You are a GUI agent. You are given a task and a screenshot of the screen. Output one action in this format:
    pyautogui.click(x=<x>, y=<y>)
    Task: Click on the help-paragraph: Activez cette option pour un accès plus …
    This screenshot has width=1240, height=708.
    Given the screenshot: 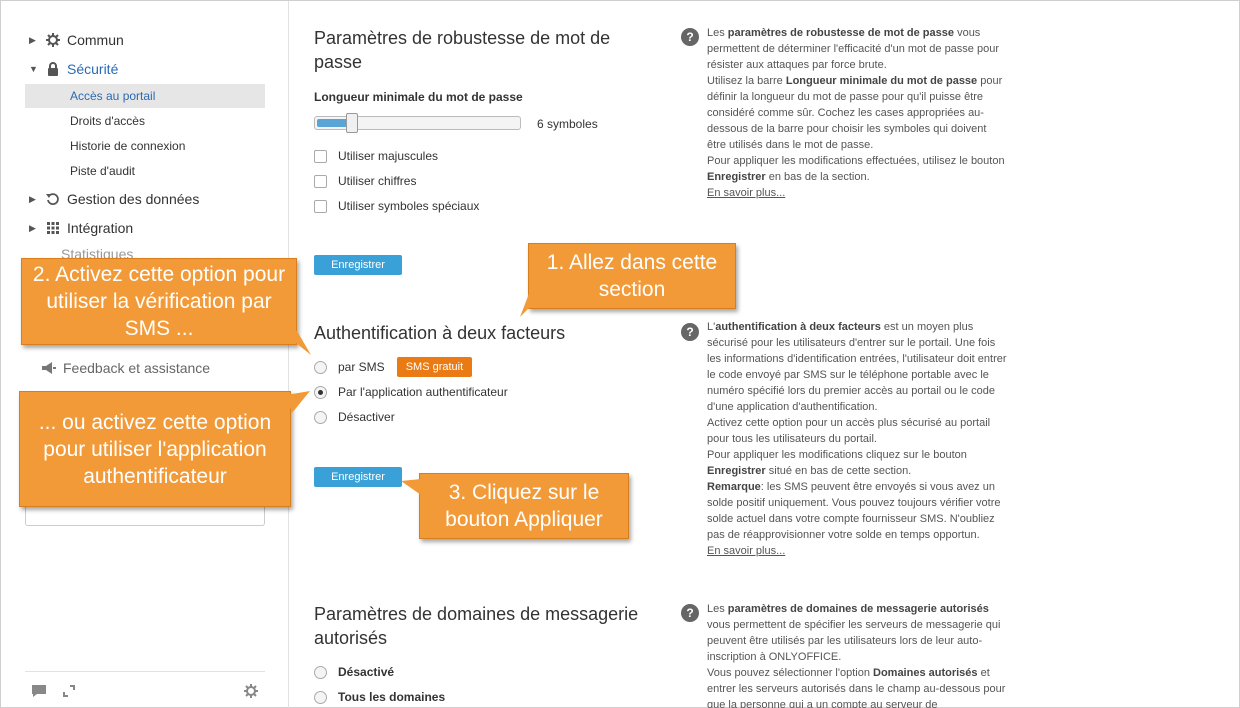 What is the action you would take?
    pyautogui.click(x=849, y=431)
    